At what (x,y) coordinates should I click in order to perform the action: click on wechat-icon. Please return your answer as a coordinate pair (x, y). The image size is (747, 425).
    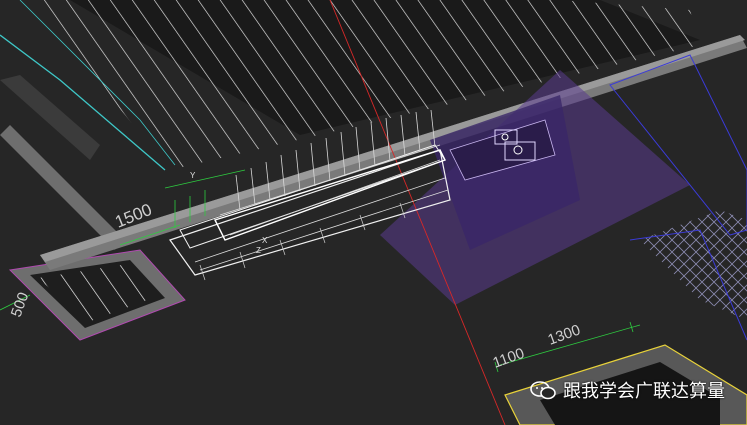
    Looking at the image, I should click on (543, 390).